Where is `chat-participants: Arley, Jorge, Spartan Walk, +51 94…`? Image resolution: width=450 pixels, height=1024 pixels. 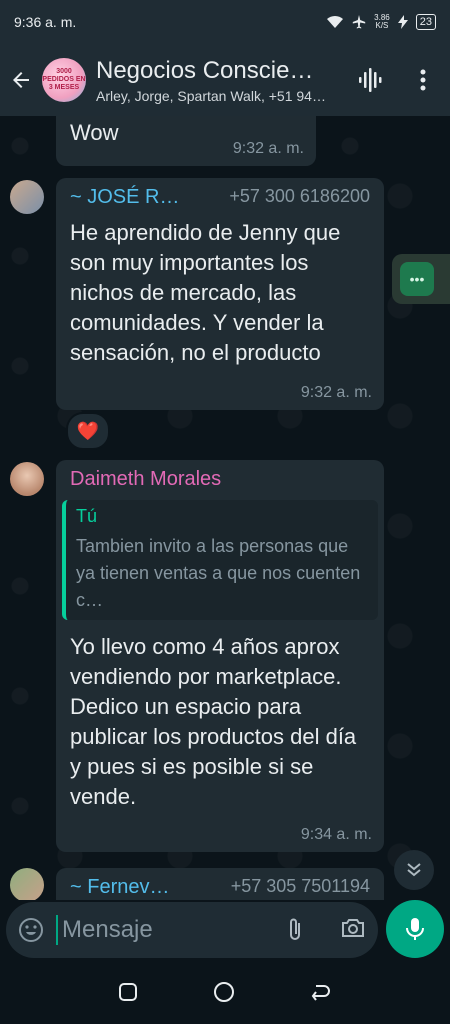
chat-participants: Arley, Jorge, Spartan Walk, +51 94… is located at coordinates (211, 95).